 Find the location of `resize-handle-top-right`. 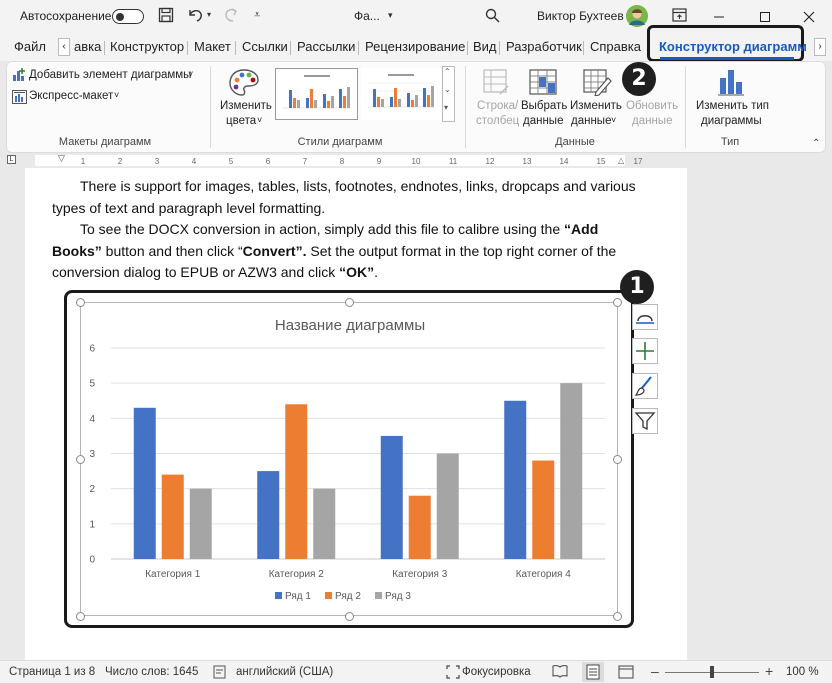

resize-handle-top-right is located at coordinates (617, 302).